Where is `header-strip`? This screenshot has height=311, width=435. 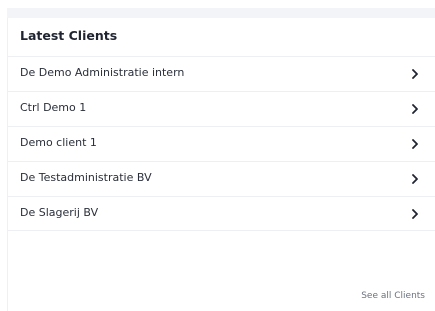 header-strip is located at coordinates (221, 13).